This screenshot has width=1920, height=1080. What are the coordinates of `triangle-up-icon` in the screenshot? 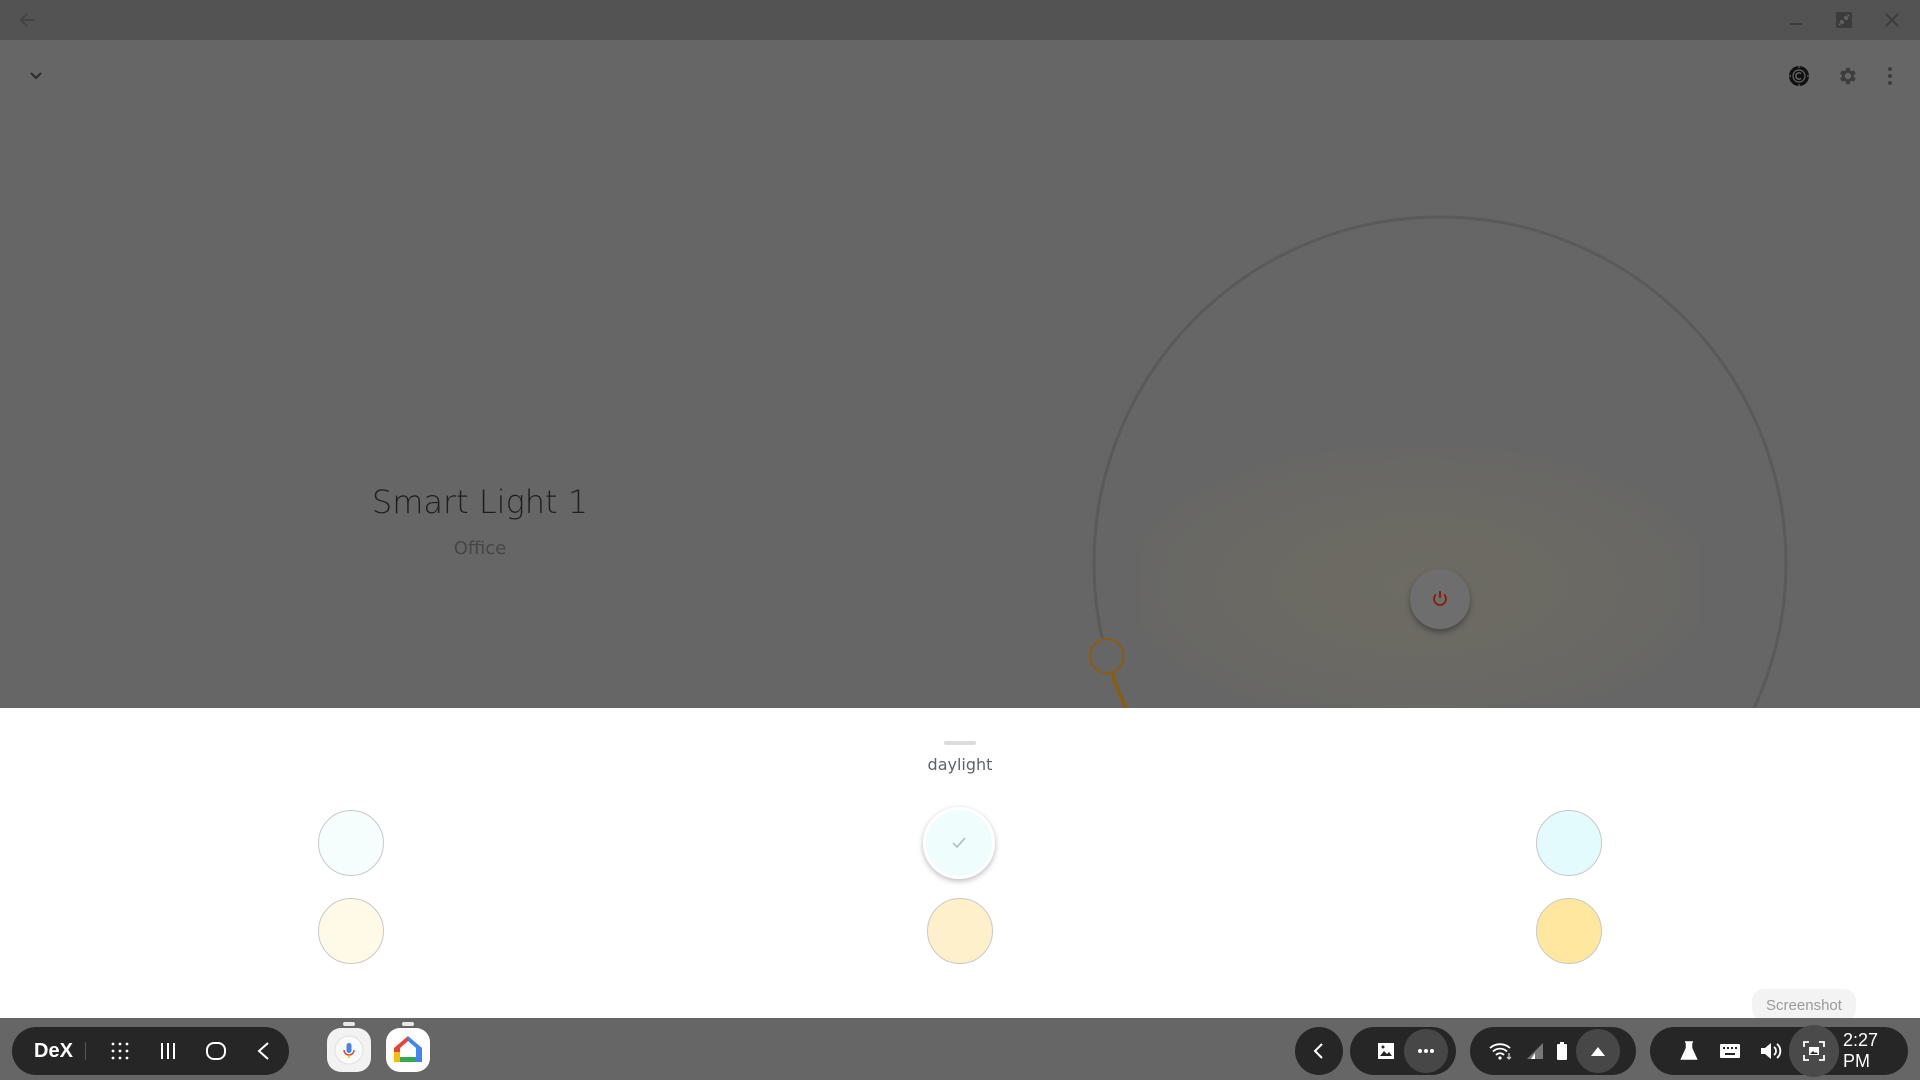 It's located at (1598, 1051).